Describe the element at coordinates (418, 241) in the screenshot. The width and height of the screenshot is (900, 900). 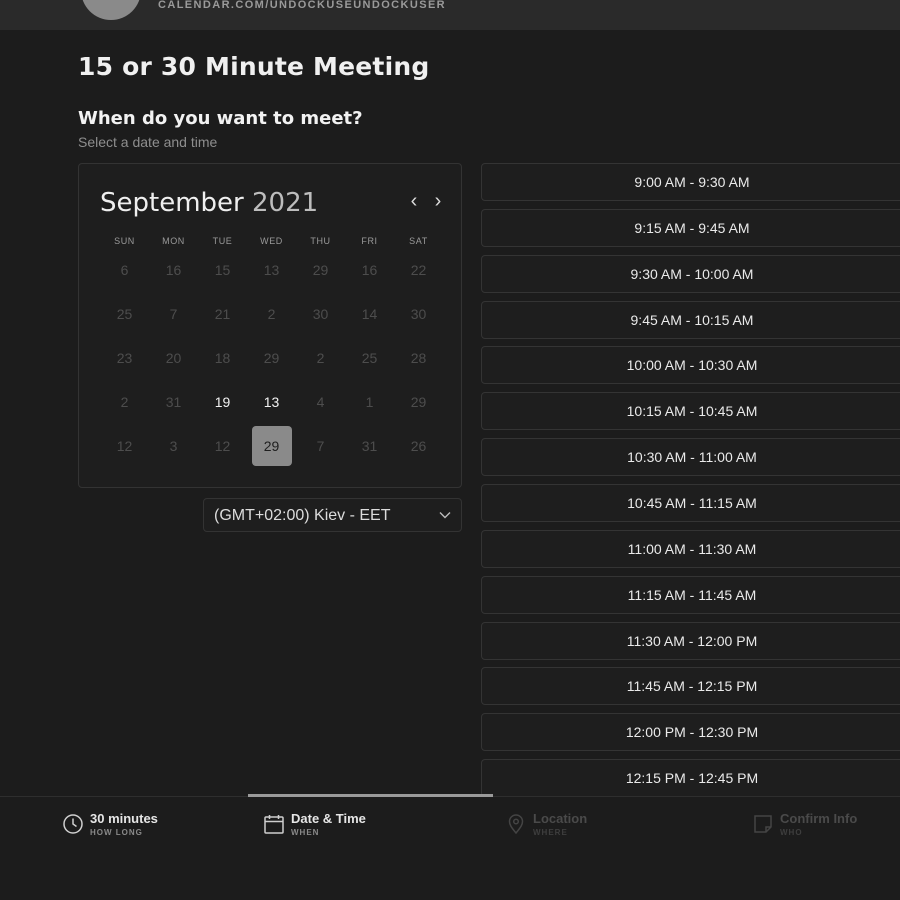
I see `weekday-label: SAT` at that location.